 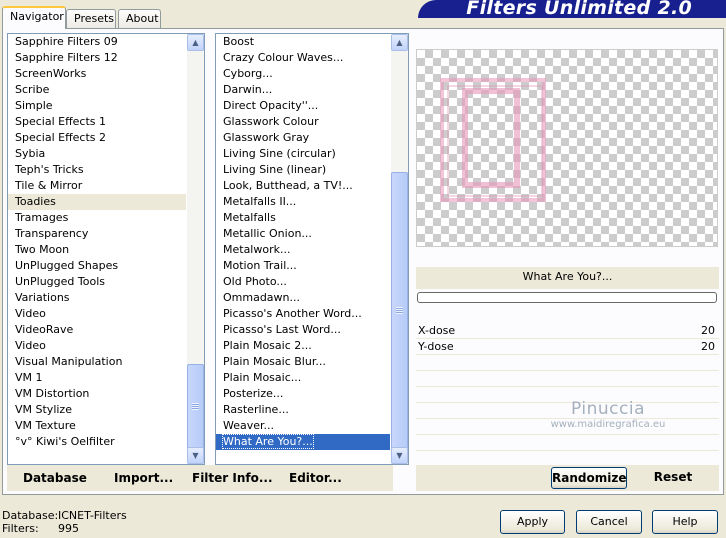 I want to click on list-item: Special Effects 2, so click(x=97, y=138).